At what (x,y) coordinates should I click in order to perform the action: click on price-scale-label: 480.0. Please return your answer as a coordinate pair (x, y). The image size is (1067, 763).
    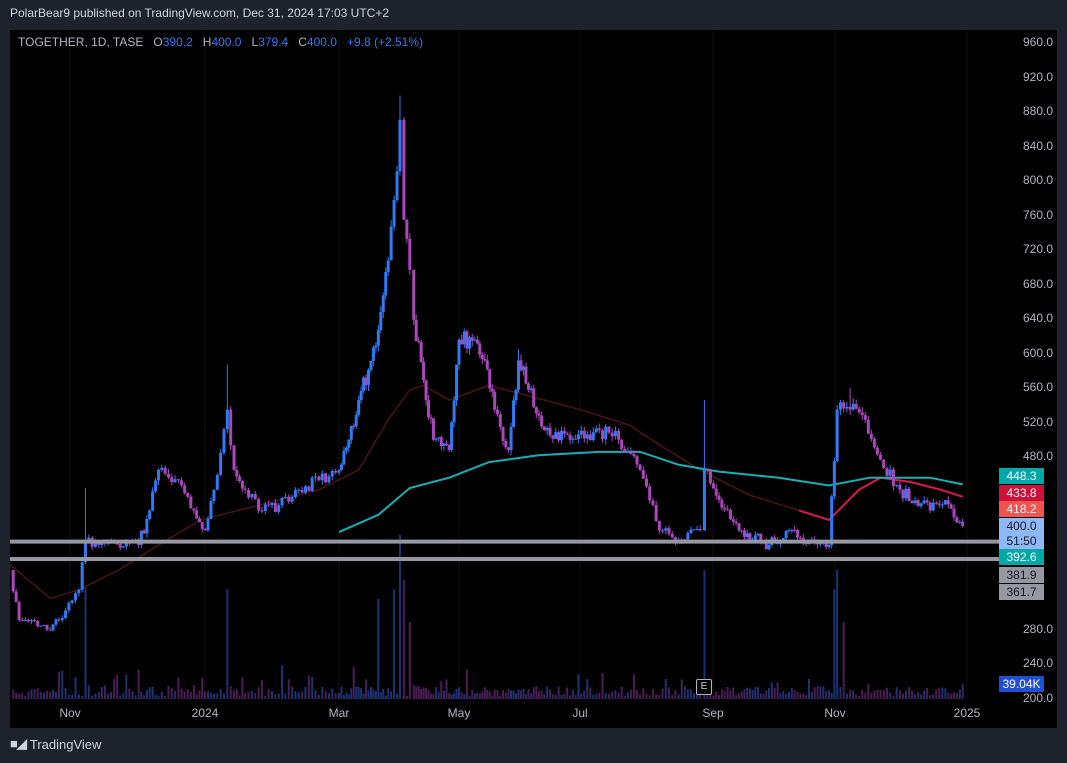
    Looking at the image, I should click on (1037, 456).